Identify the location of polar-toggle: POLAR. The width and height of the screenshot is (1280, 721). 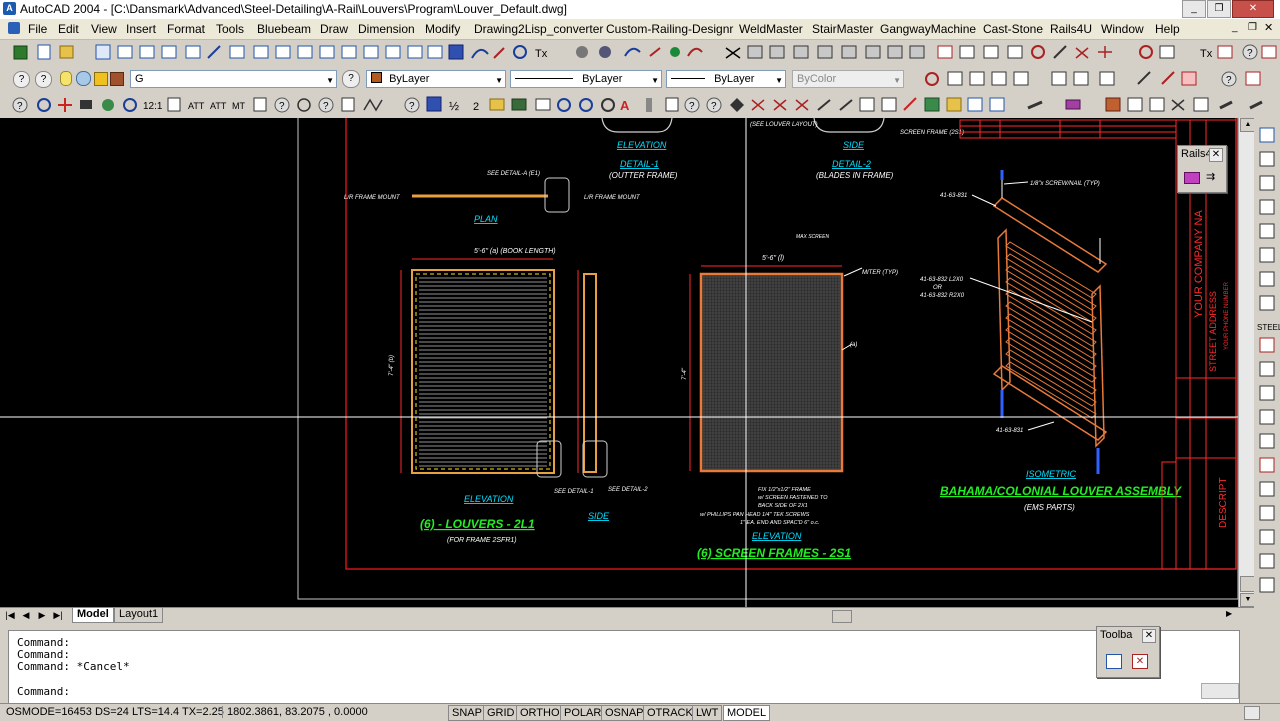
(583, 713).